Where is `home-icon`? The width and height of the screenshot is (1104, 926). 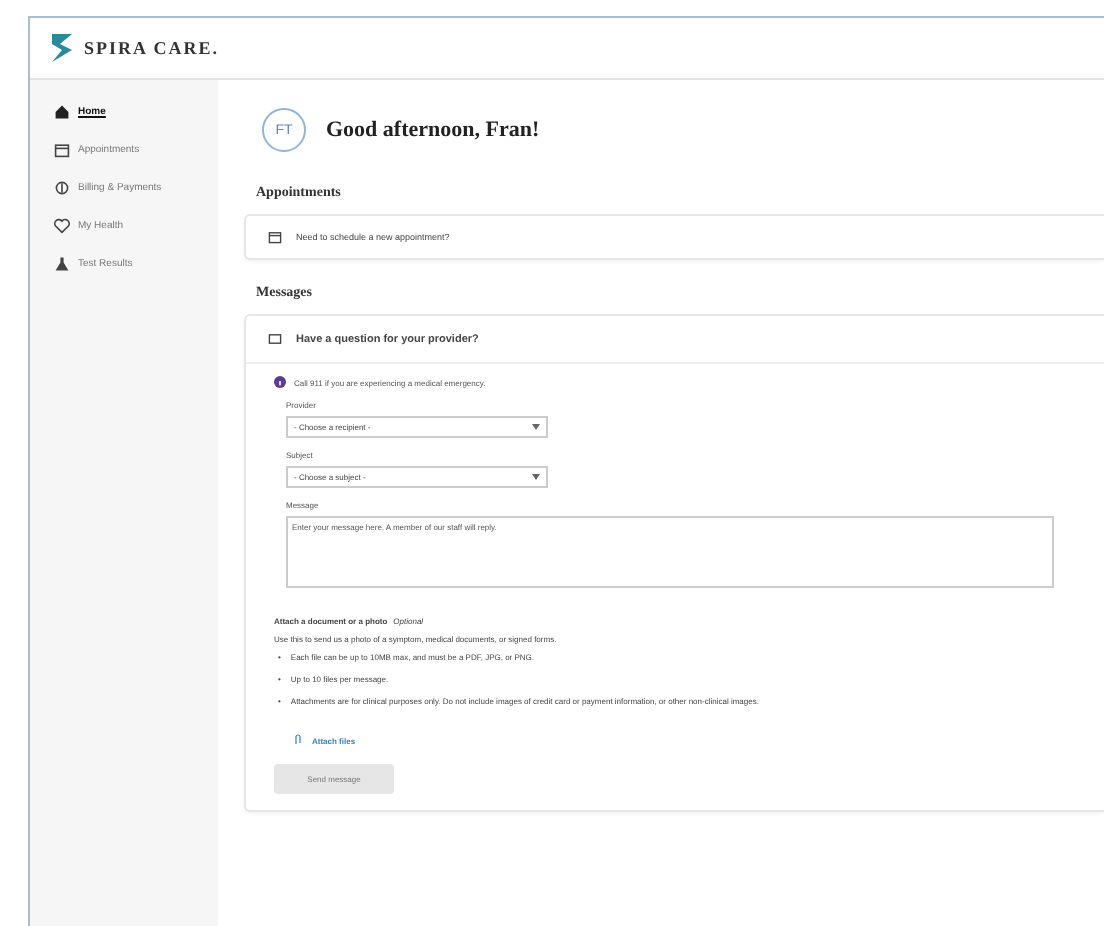 home-icon is located at coordinates (62, 112).